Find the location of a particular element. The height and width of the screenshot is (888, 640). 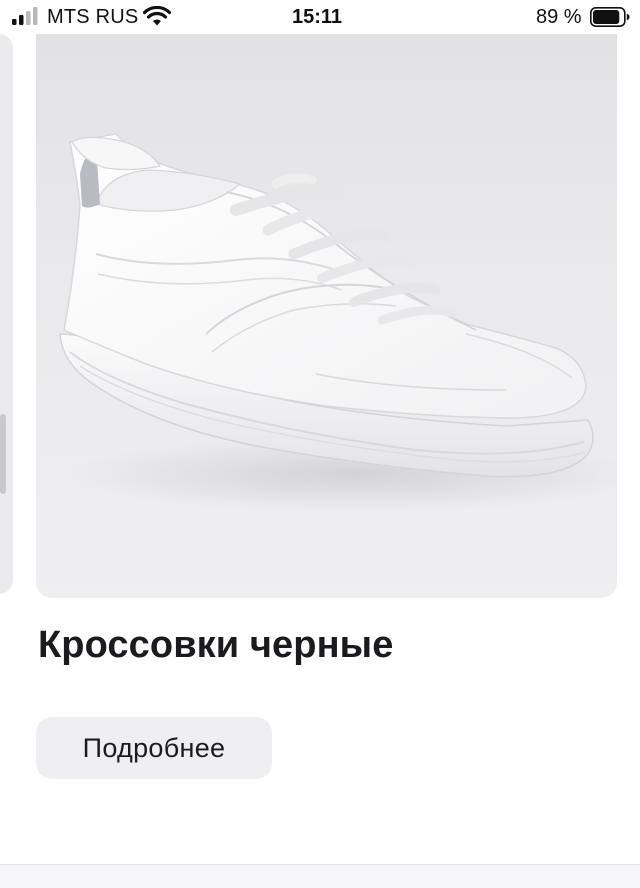

signal-bars-icon is located at coordinates (25, 16).